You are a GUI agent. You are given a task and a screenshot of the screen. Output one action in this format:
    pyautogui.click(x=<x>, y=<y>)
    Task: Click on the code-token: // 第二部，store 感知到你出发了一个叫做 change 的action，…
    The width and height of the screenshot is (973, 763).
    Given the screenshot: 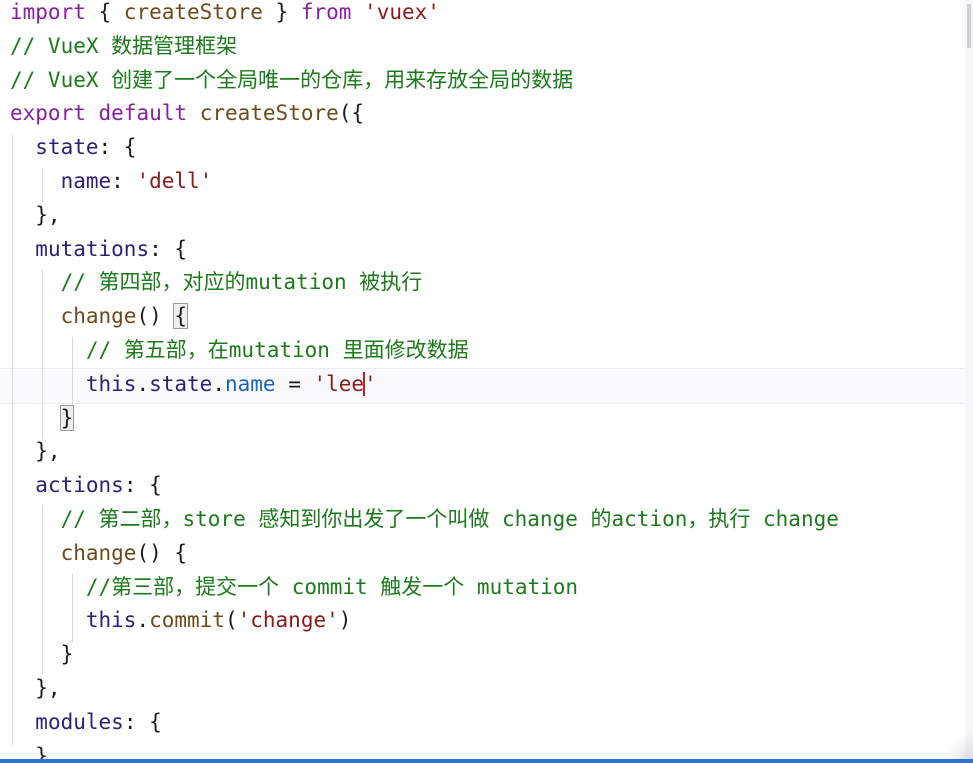 What is the action you would take?
    pyautogui.click(x=449, y=518)
    